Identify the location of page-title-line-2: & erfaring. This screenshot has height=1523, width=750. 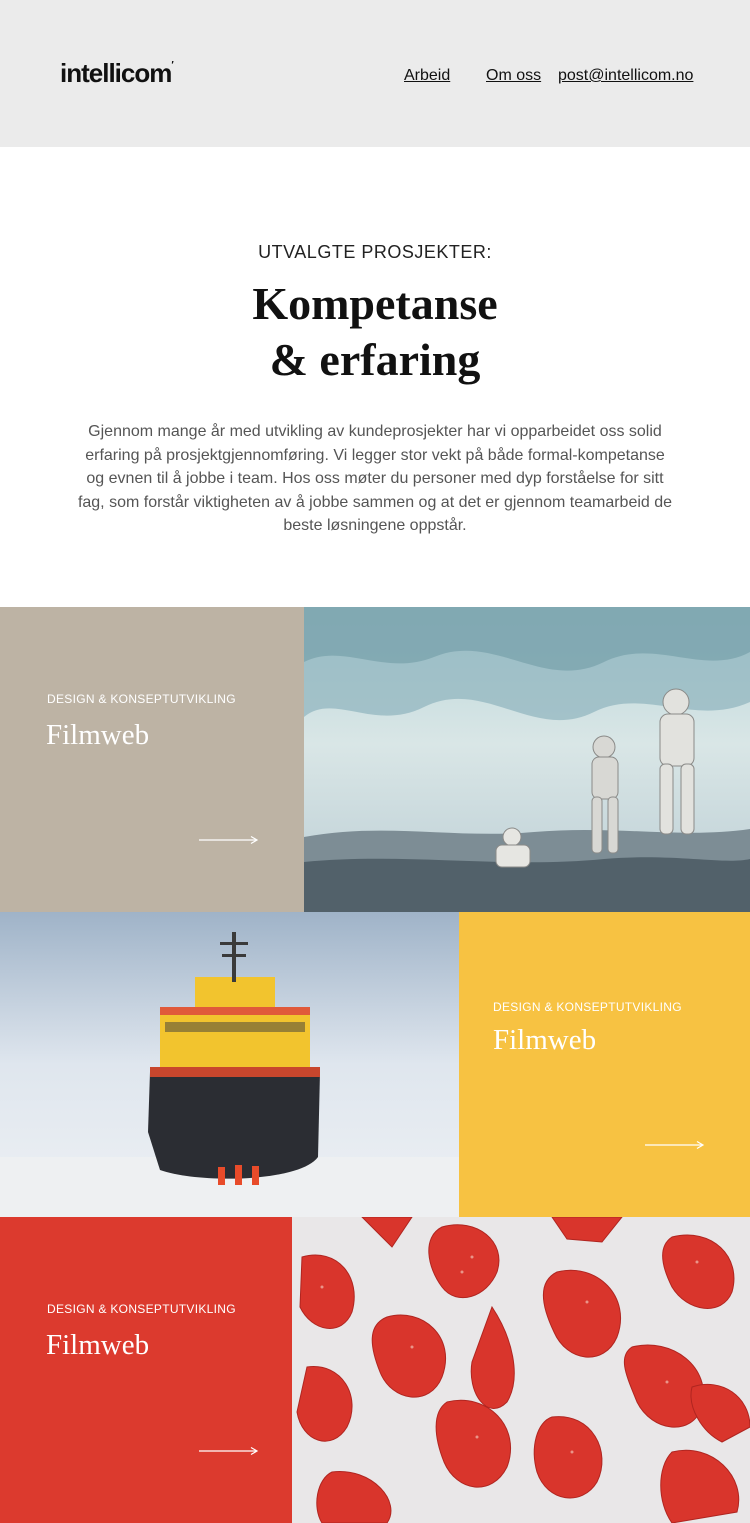
(375, 359).